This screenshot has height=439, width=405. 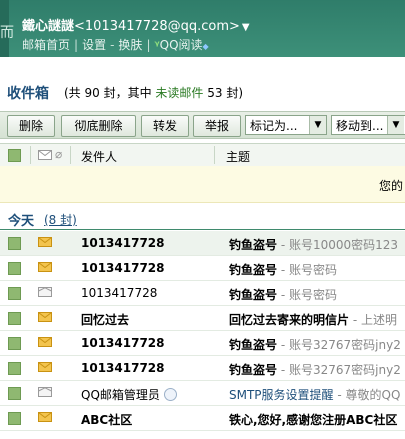 I want to click on unread-mail-link: 未读邮件, so click(x=179, y=93).